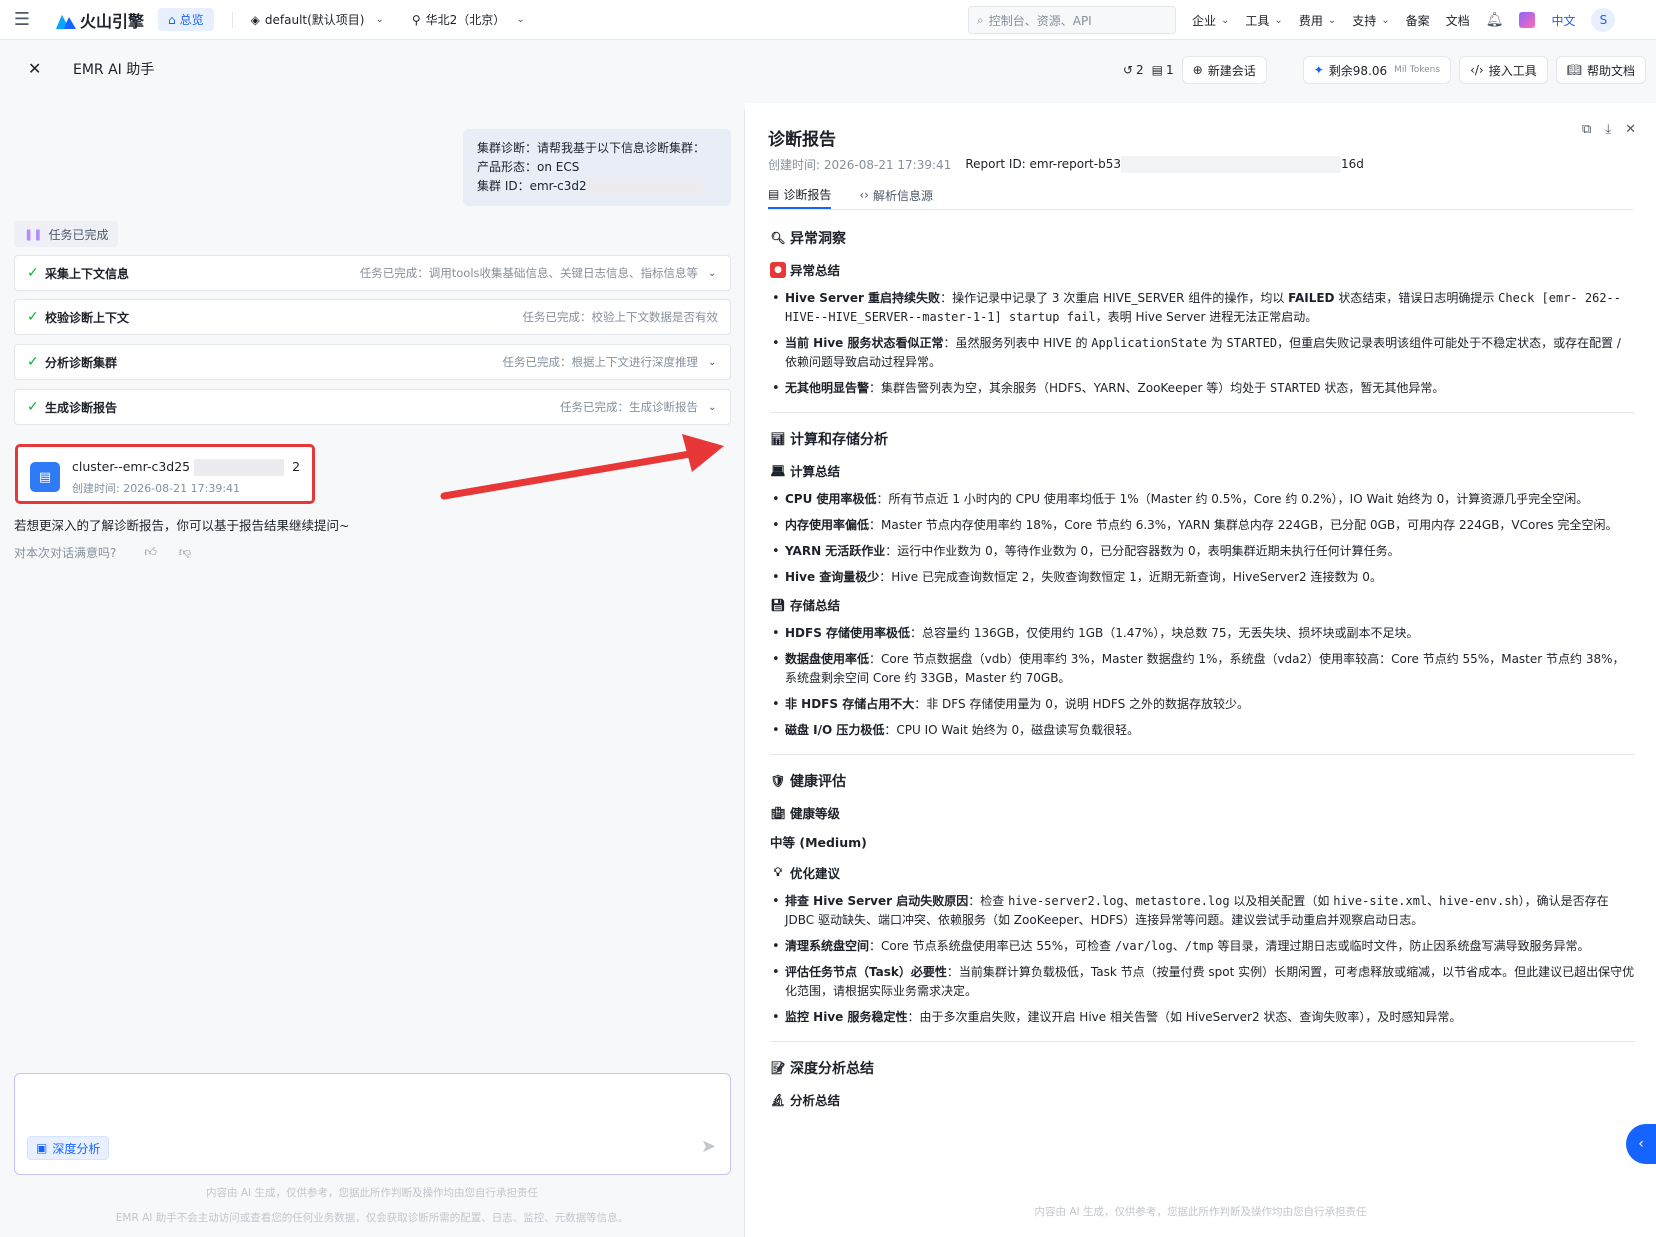 This screenshot has height=1237, width=1656. What do you see at coordinates (1133, 70) in the screenshot?
I see `history-button: ↺ 2` at bounding box center [1133, 70].